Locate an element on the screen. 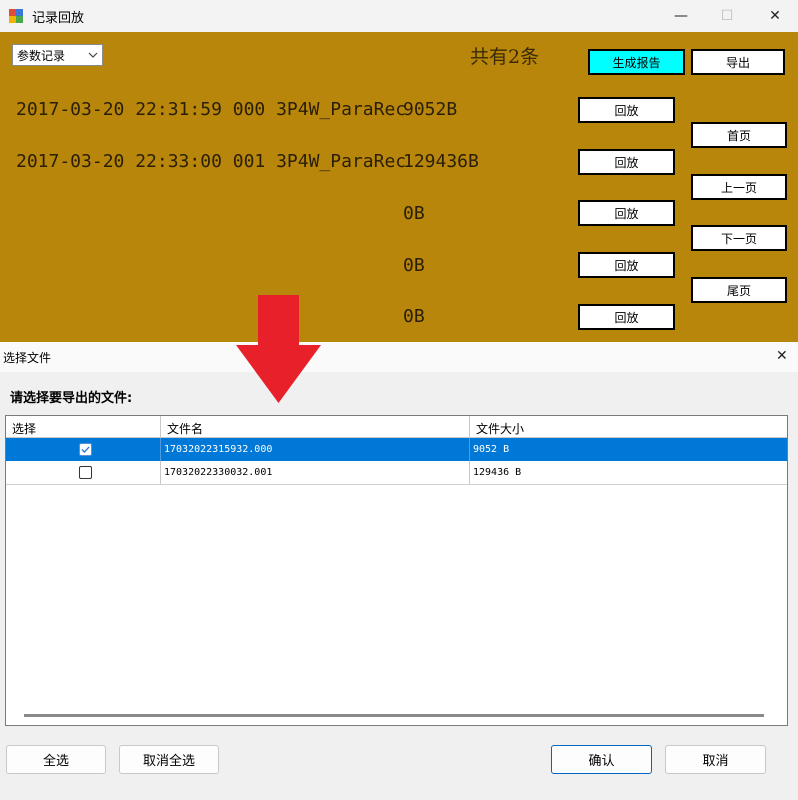  close-button: ✕ is located at coordinates (775, 16).